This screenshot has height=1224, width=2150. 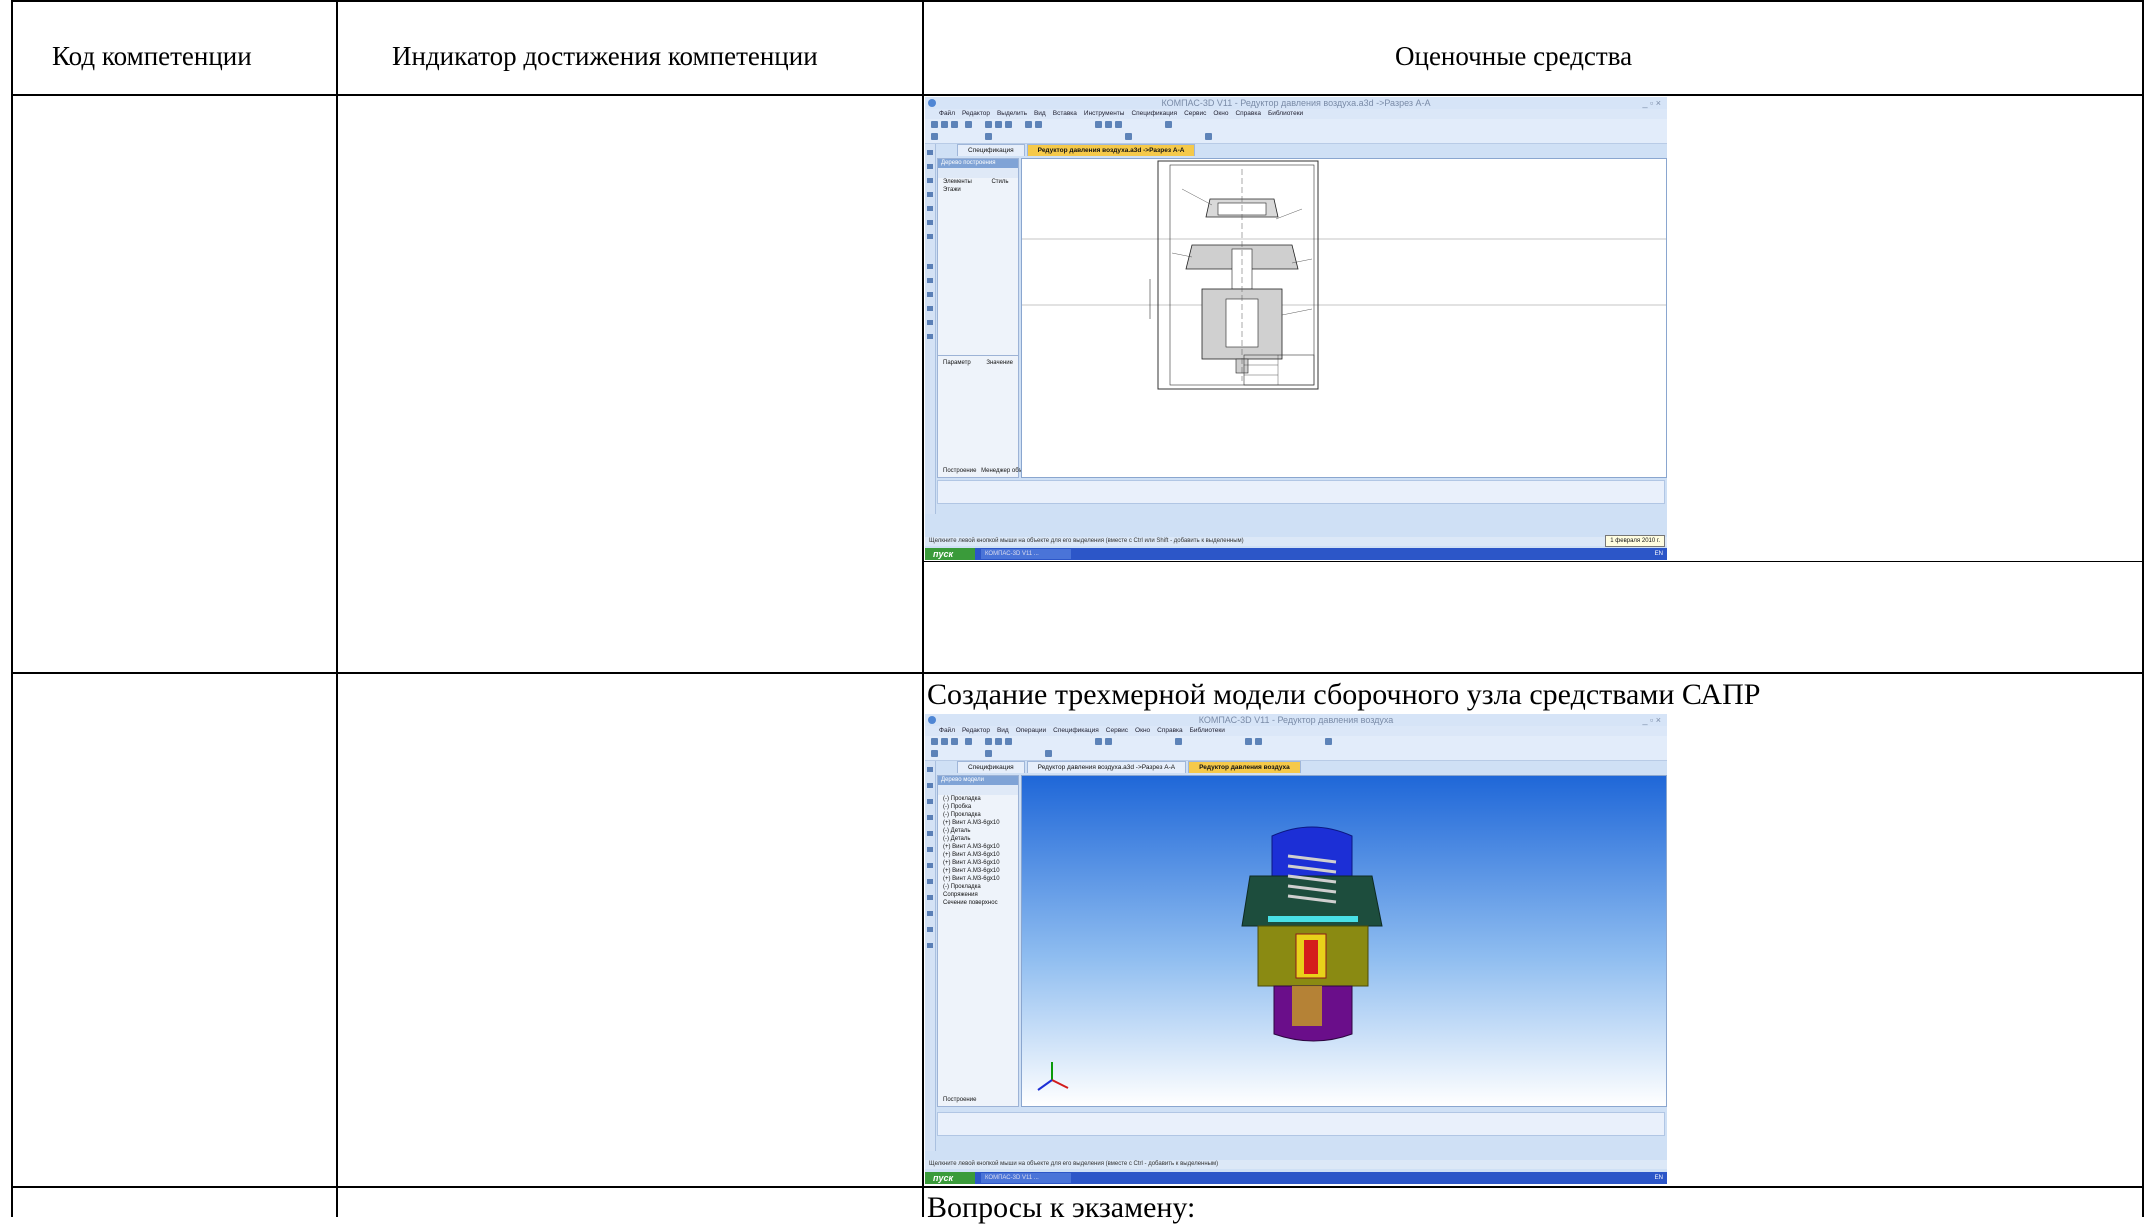 What do you see at coordinates (930, 945) in the screenshot?
I see `specification-icon` at bounding box center [930, 945].